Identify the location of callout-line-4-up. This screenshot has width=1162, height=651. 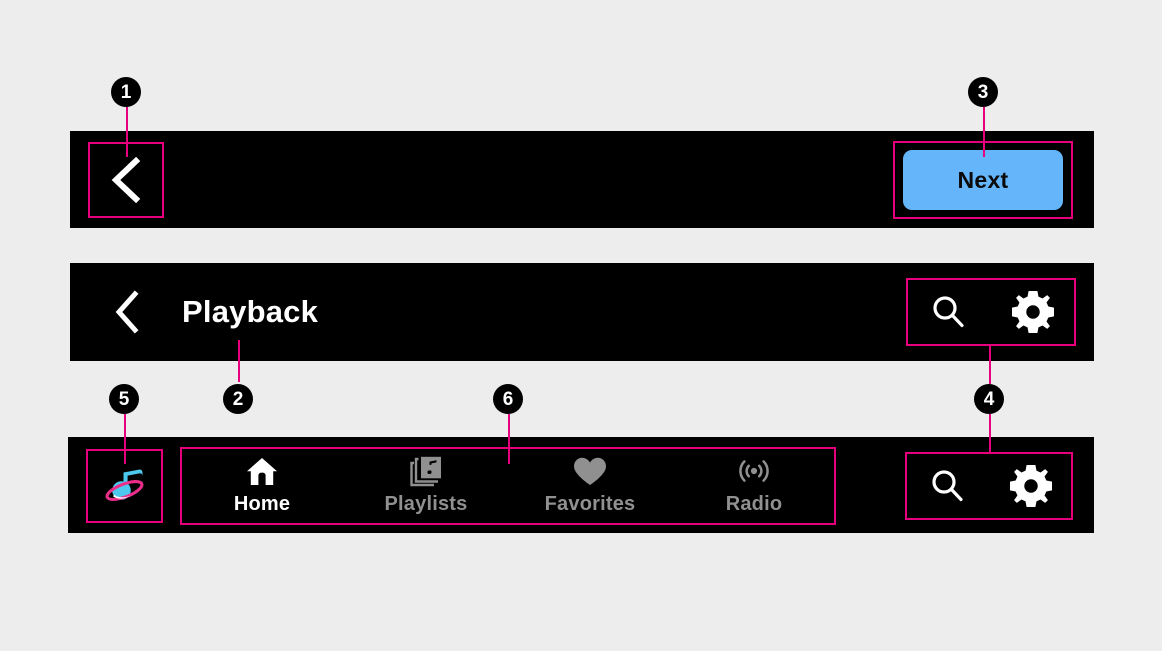
(990, 365).